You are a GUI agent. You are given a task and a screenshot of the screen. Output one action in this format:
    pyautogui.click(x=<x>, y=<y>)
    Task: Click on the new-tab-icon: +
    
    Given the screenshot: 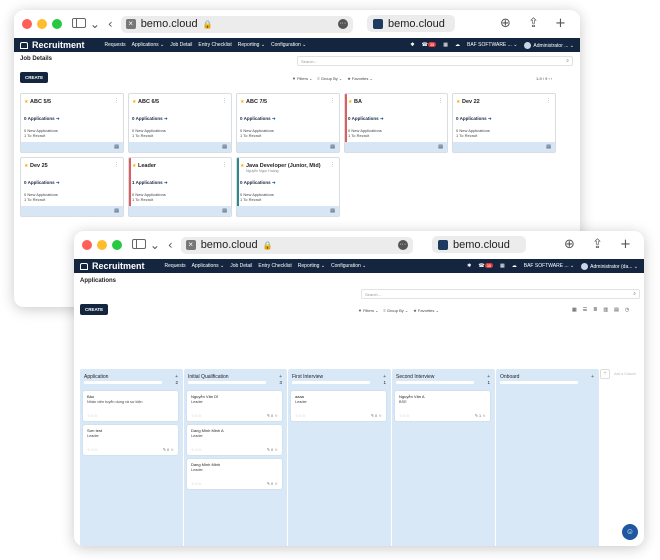 What is the action you would take?
    pyautogui.click(x=560, y=23)
    